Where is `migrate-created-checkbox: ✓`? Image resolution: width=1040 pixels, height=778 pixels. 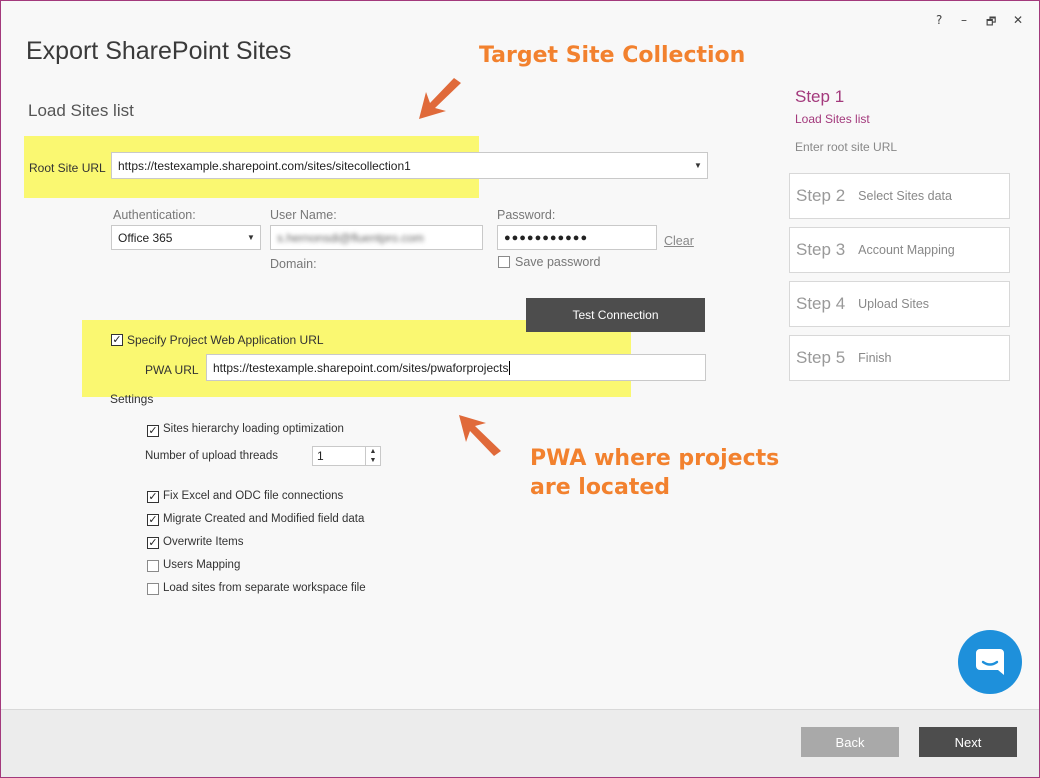 migrate-created-checkbox: ✓ is located at coordinates (153, 520).